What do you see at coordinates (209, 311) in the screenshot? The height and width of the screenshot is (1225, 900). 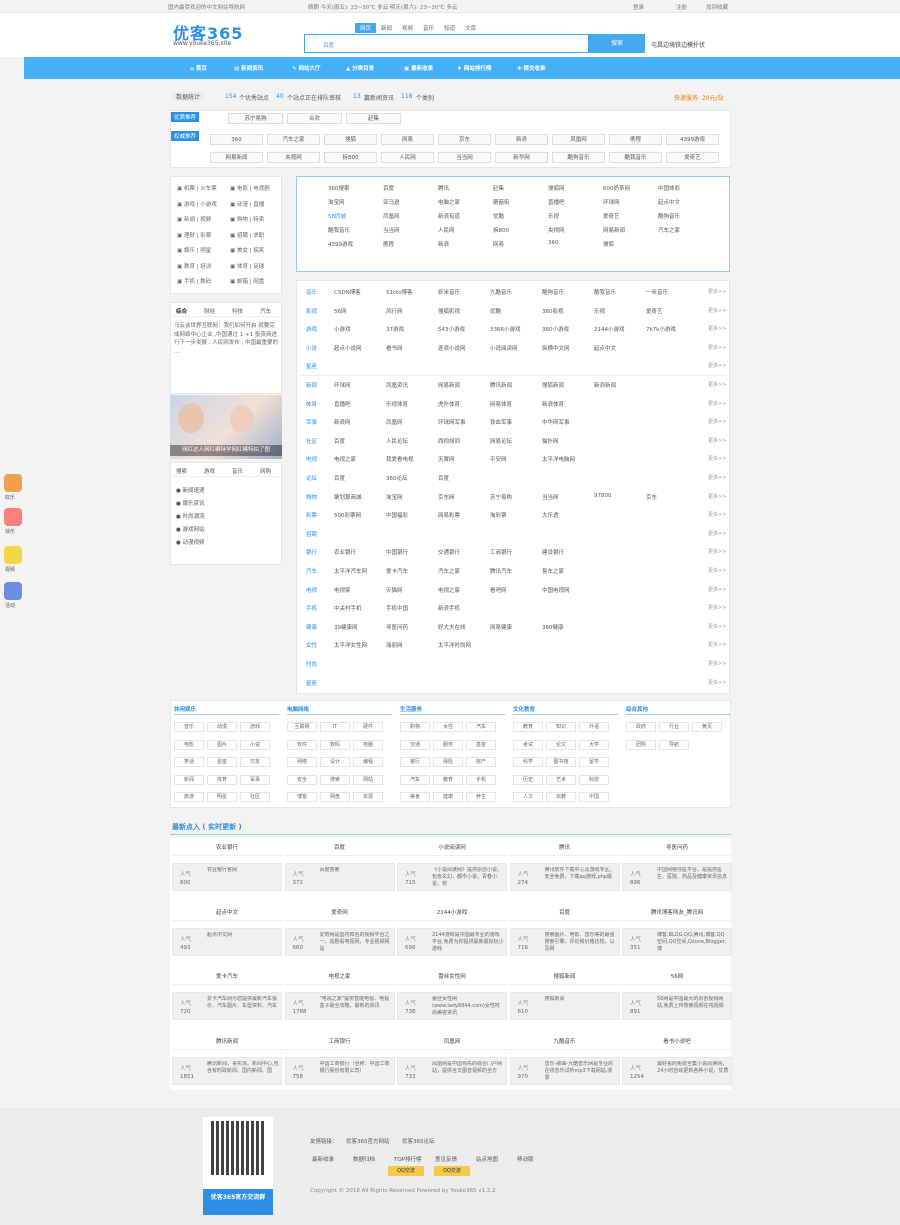 I see `left-news-tab: 财经` at bounding box center [209, 311].